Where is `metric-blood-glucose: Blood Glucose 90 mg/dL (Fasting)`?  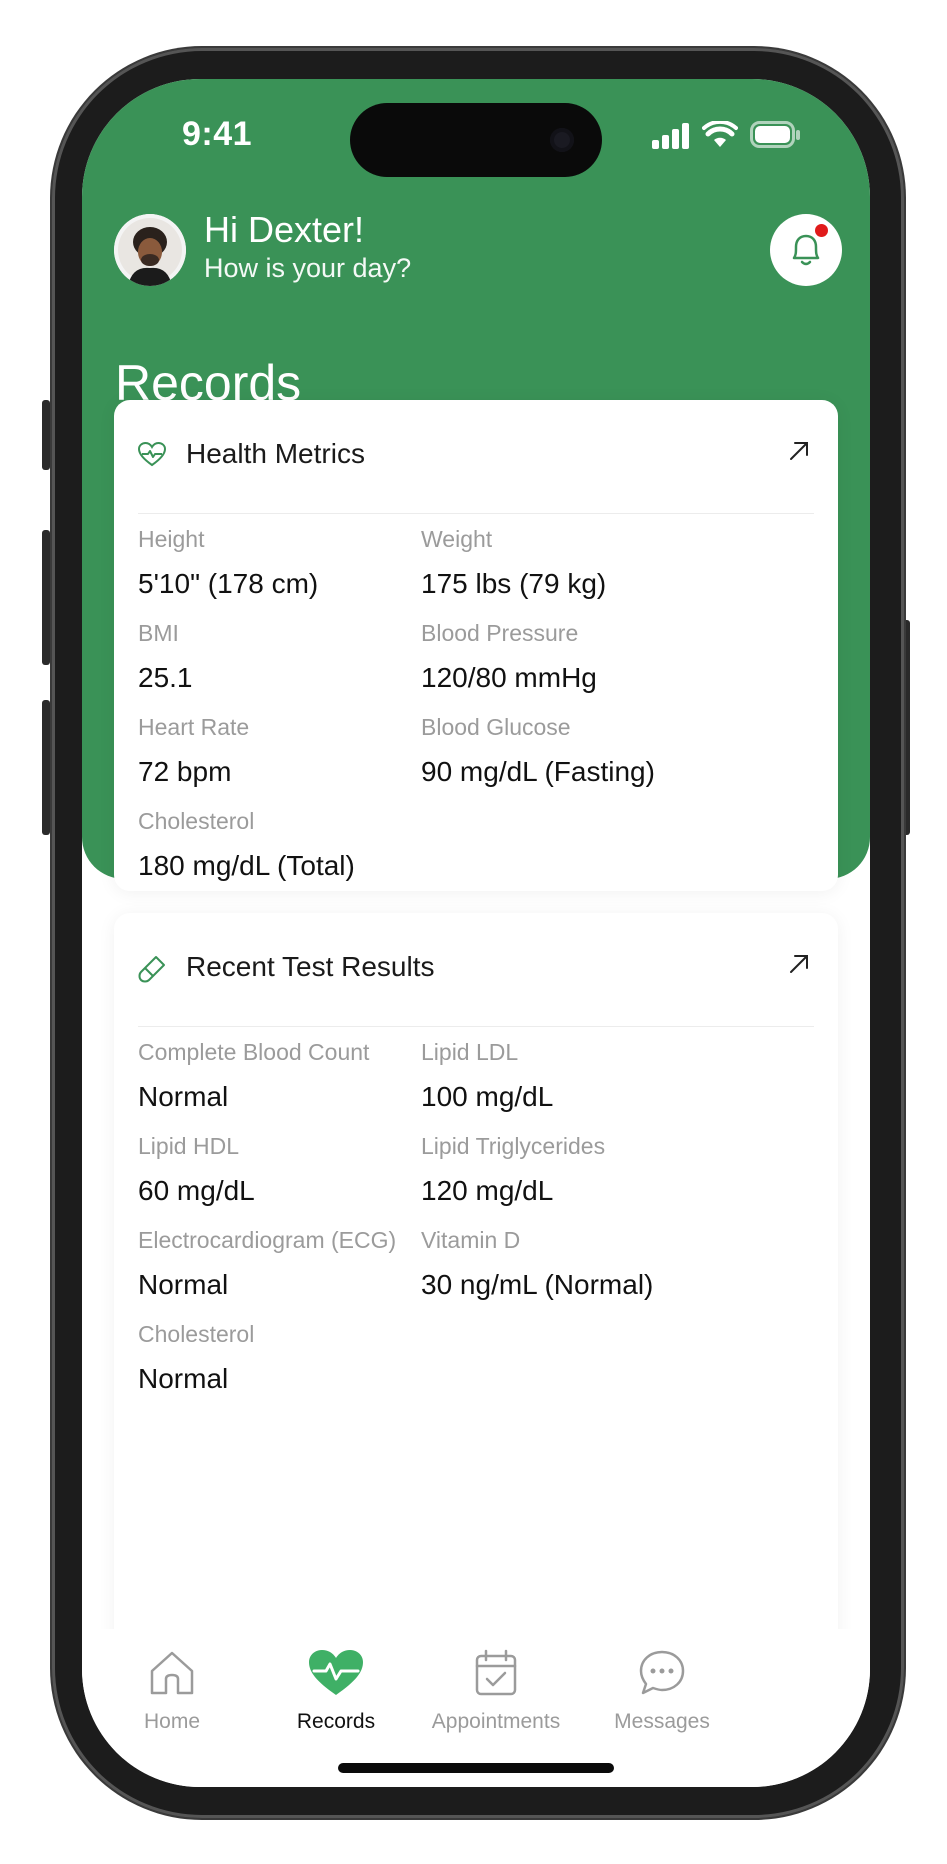
metric-blood-glucose: Blood Glucose 90 mg/dL (Fasting) is located at coordinates (586, 750).